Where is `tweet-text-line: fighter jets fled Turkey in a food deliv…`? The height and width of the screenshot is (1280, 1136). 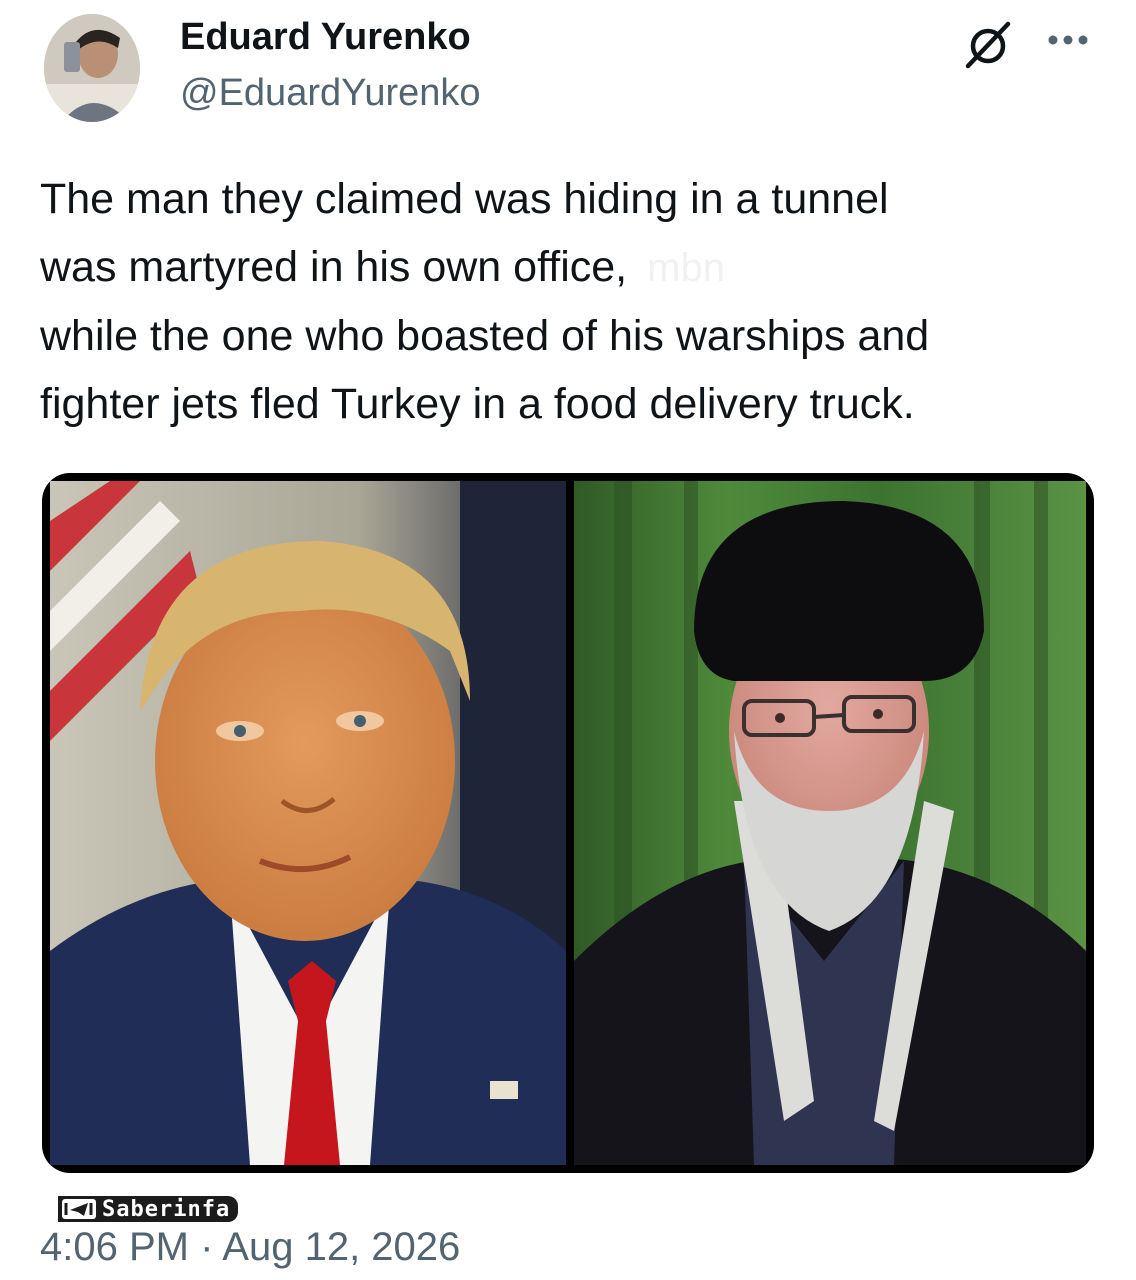 tweet-text-line: fighter jets fled Turkey in a food deliv… is located at coordinates (477, 404).